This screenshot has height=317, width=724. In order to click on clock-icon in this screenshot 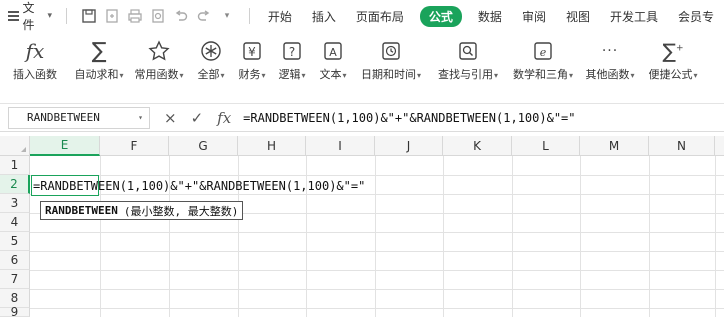, I will do `click(391, 51)`.